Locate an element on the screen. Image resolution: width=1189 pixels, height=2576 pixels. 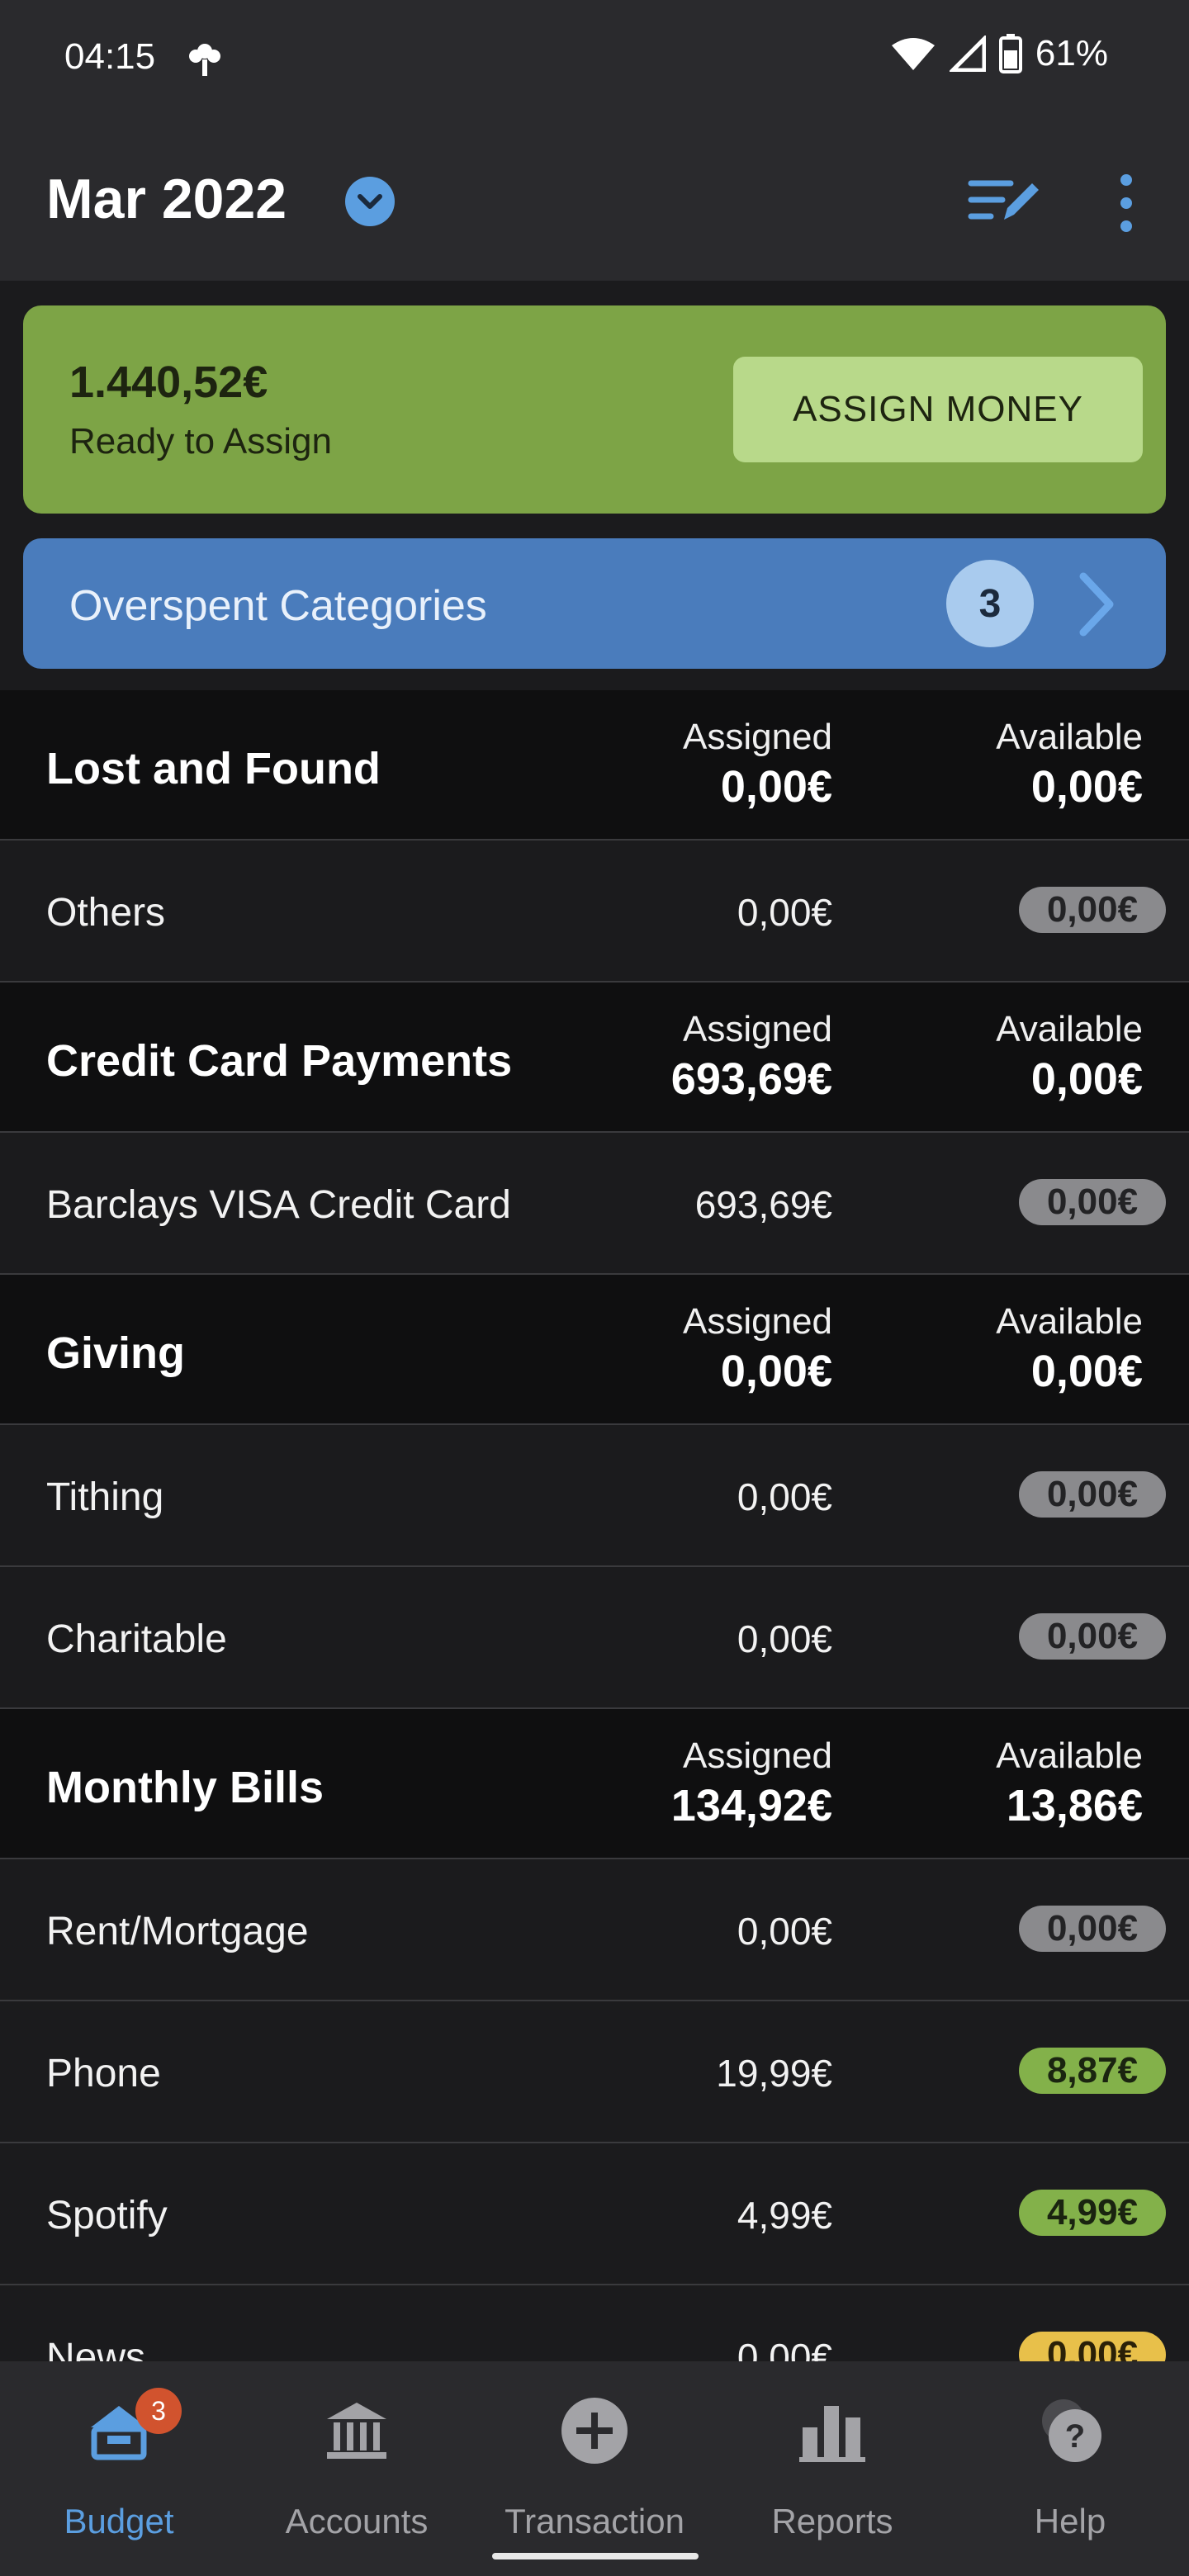
nav-transaction: Transaction is located at coordinates (594, 2468).